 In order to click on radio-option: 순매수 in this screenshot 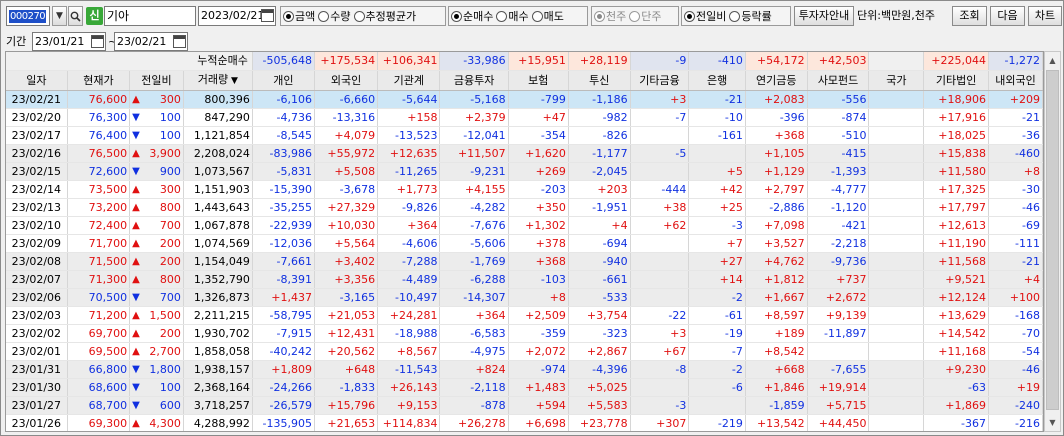, I will do `click(472, 16)`.